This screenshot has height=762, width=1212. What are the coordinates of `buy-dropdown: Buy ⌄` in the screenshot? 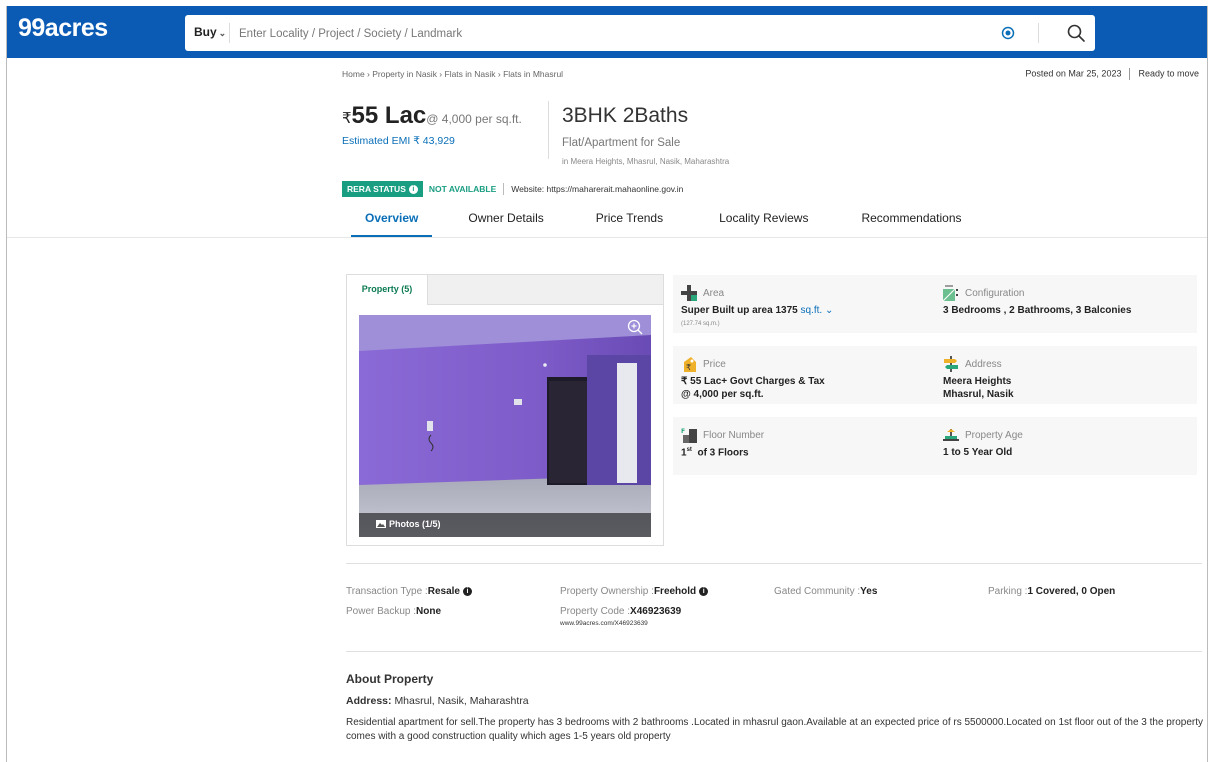 It's located at (210, 32).